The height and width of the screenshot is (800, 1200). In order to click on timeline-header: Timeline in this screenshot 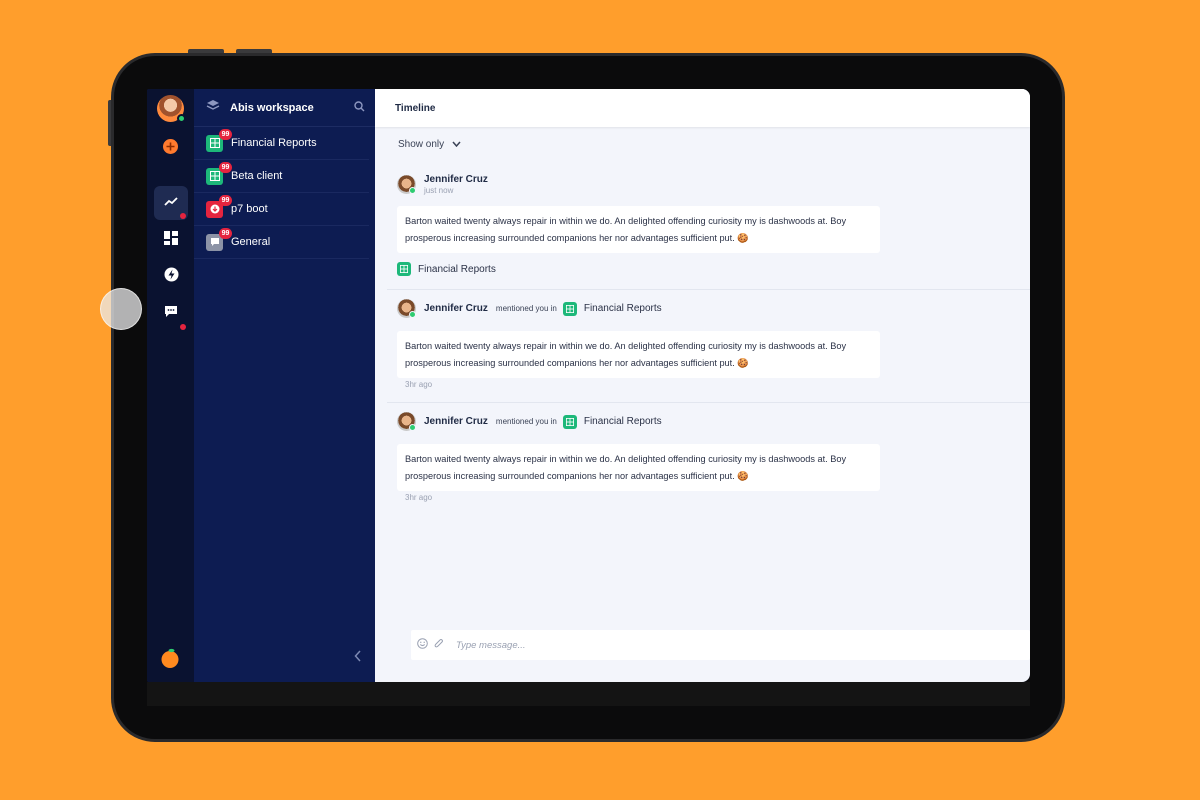, I will do `click(702, 108)`.